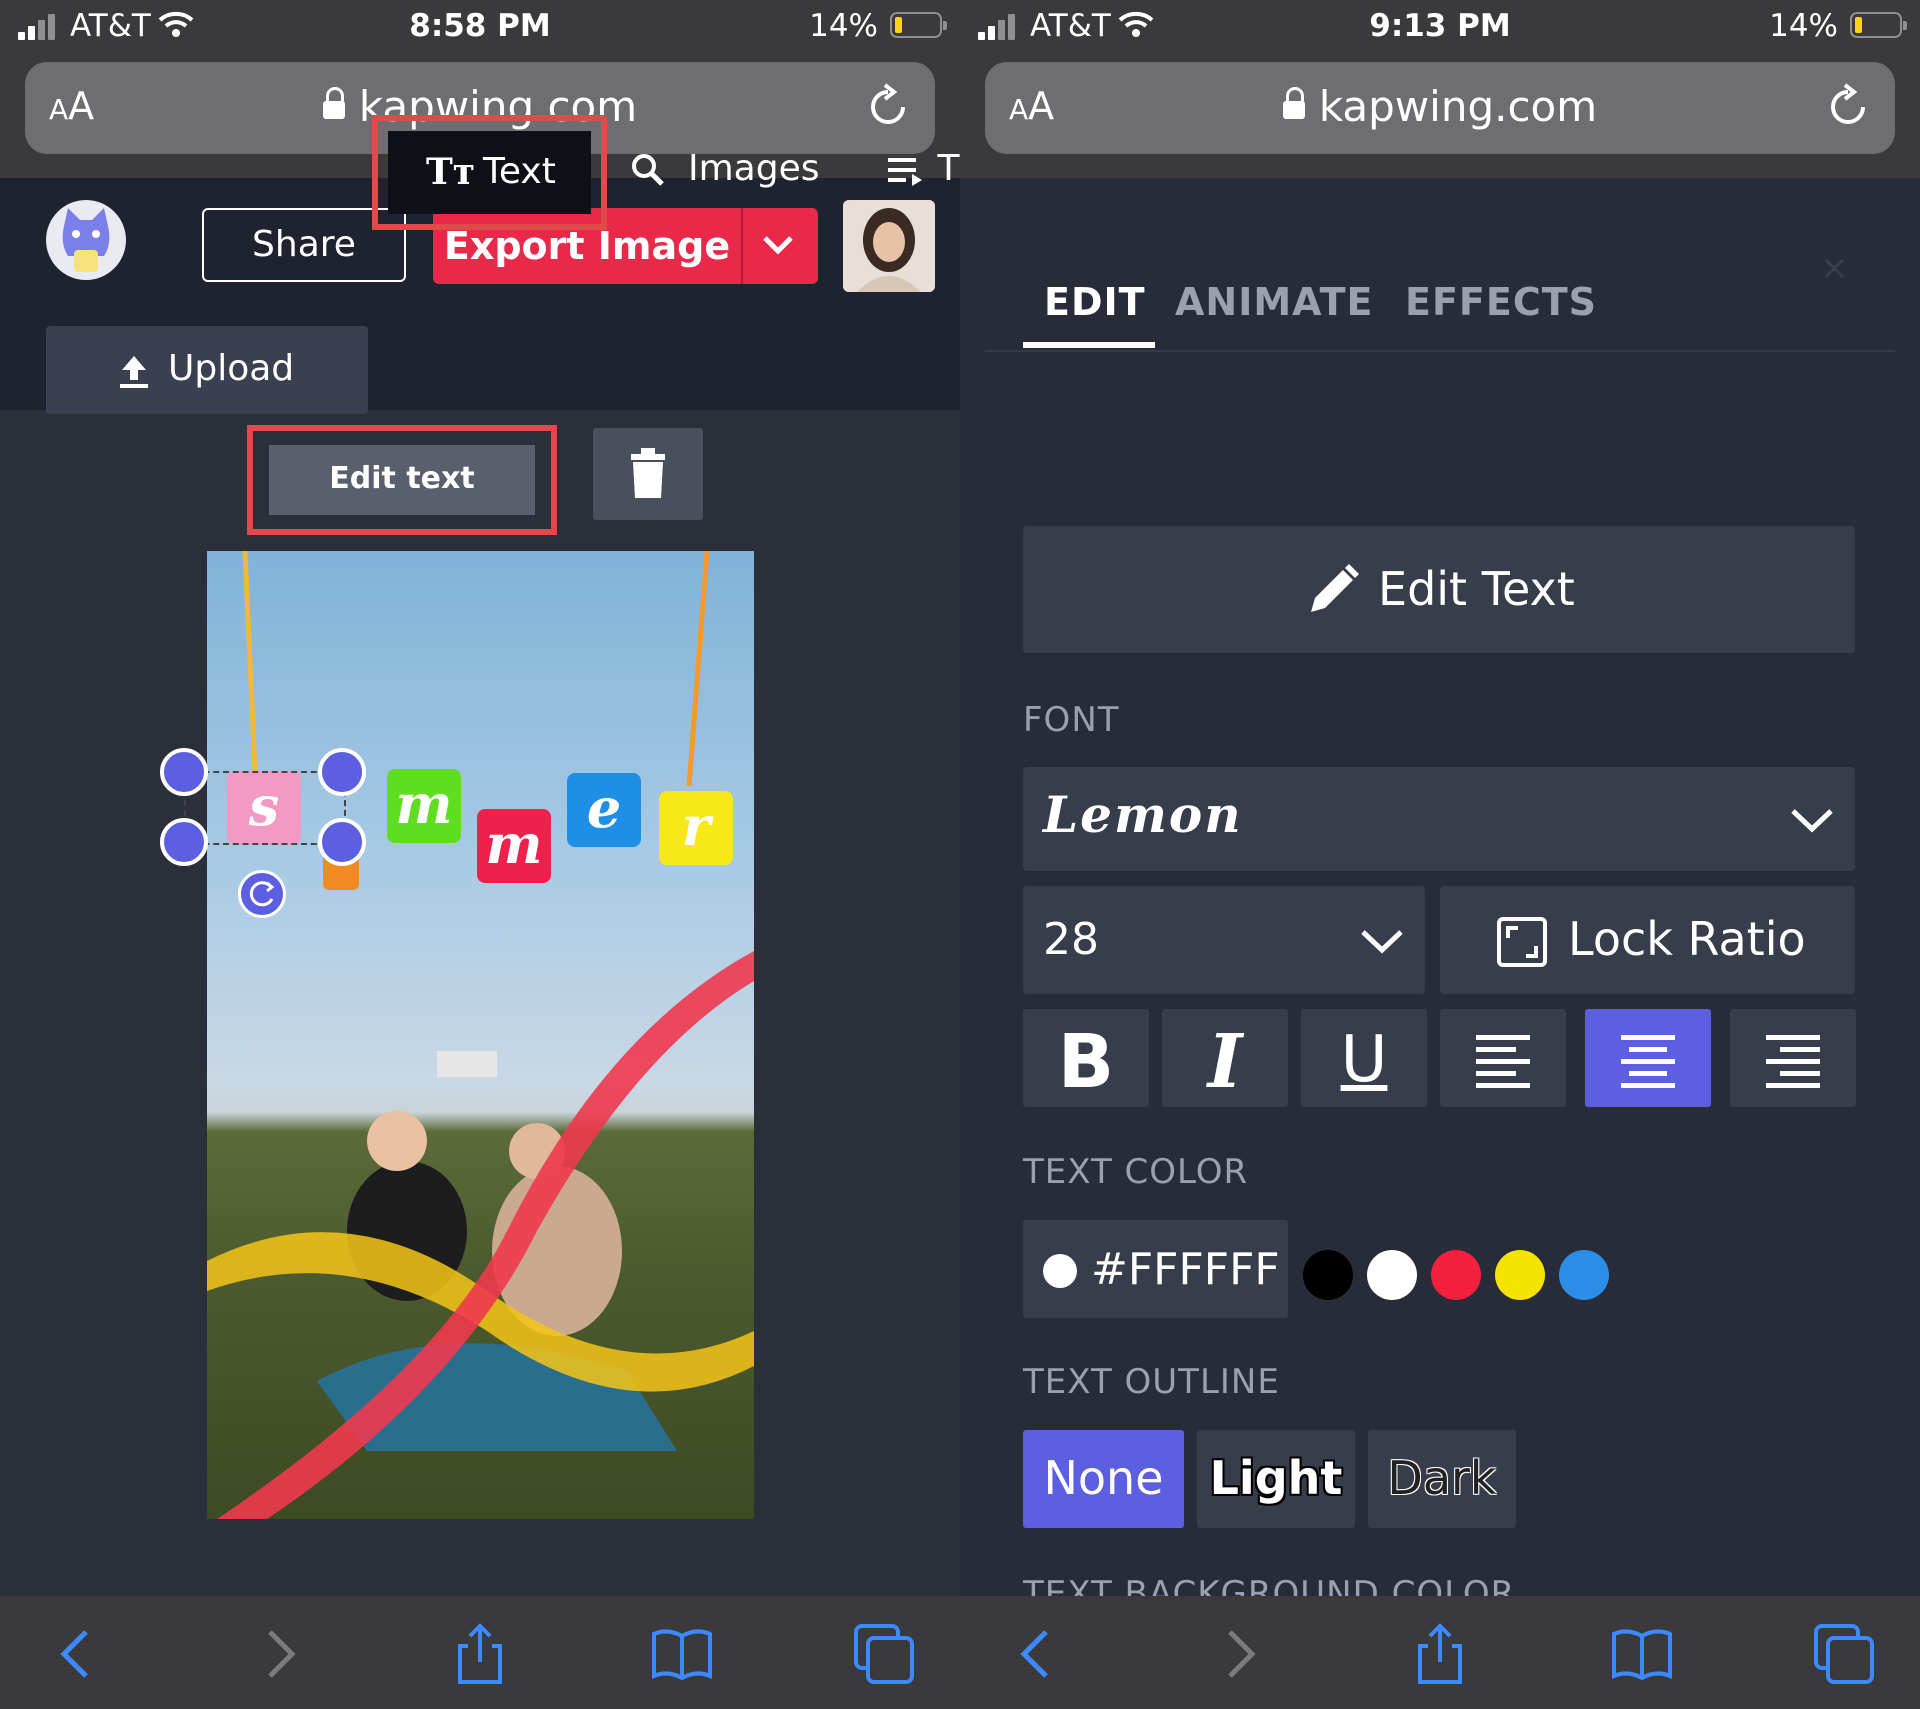 This screenshot has width=1920, height=1709. What do you see at coordinates (1335, 588) in the screenshot?
I see `pencil-icon` at bounding box center [1335, 588].